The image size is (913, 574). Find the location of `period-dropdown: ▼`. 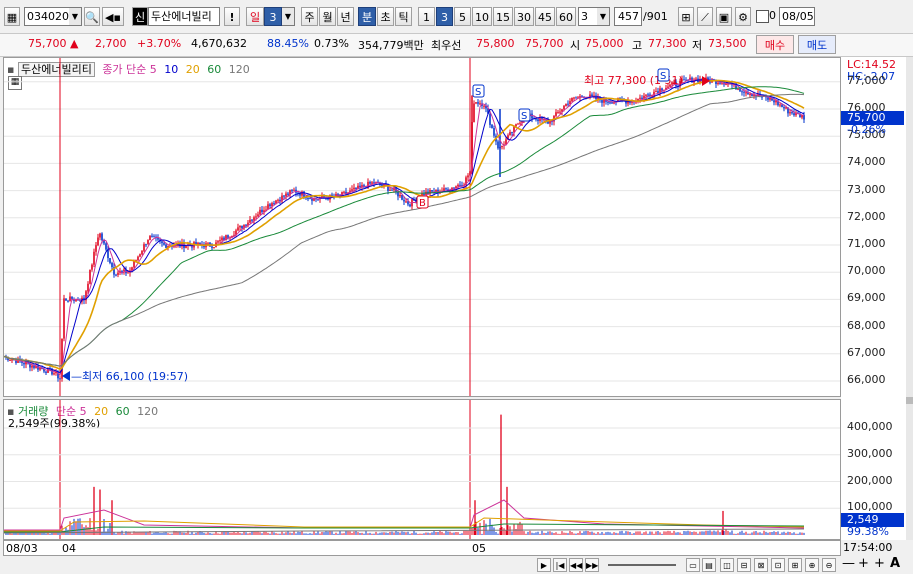

period-dropdown: ▼ is located at coordinates (288, 16).